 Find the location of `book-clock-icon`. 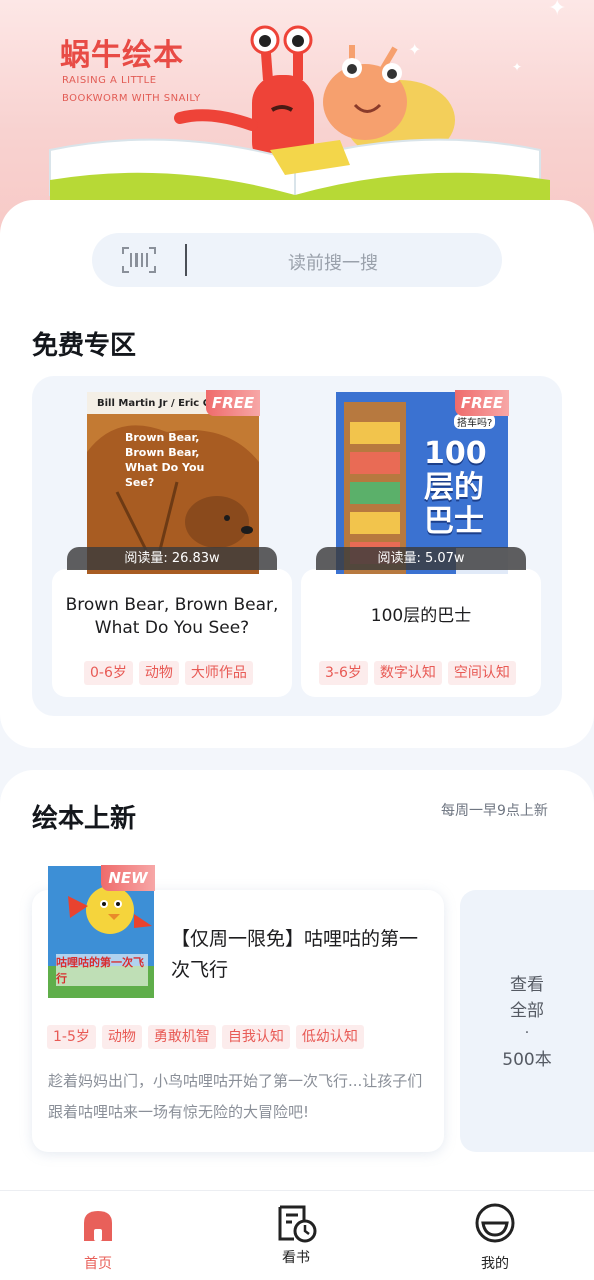

book-clock-icon is located at coordinates (297, 1223).